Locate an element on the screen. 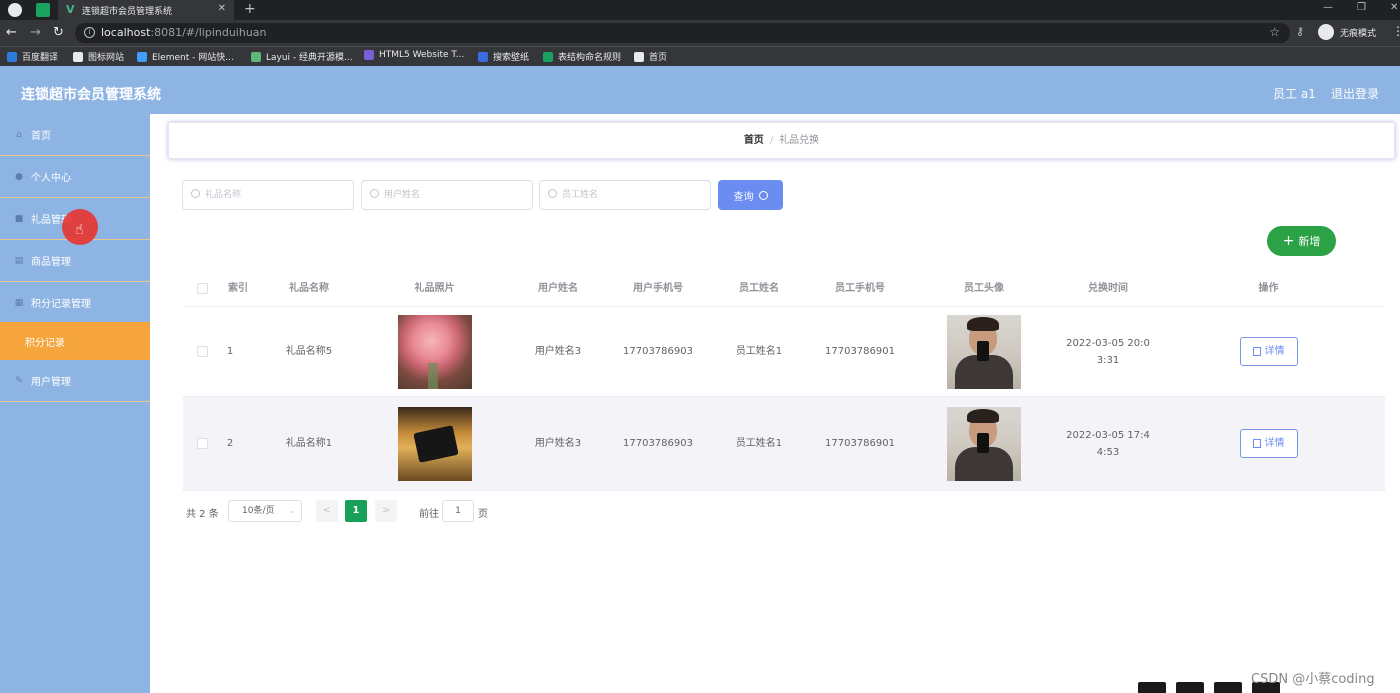 The height and width of the screenshot is (693, 1400). staff-name-input is located at coordinates (632, 195).